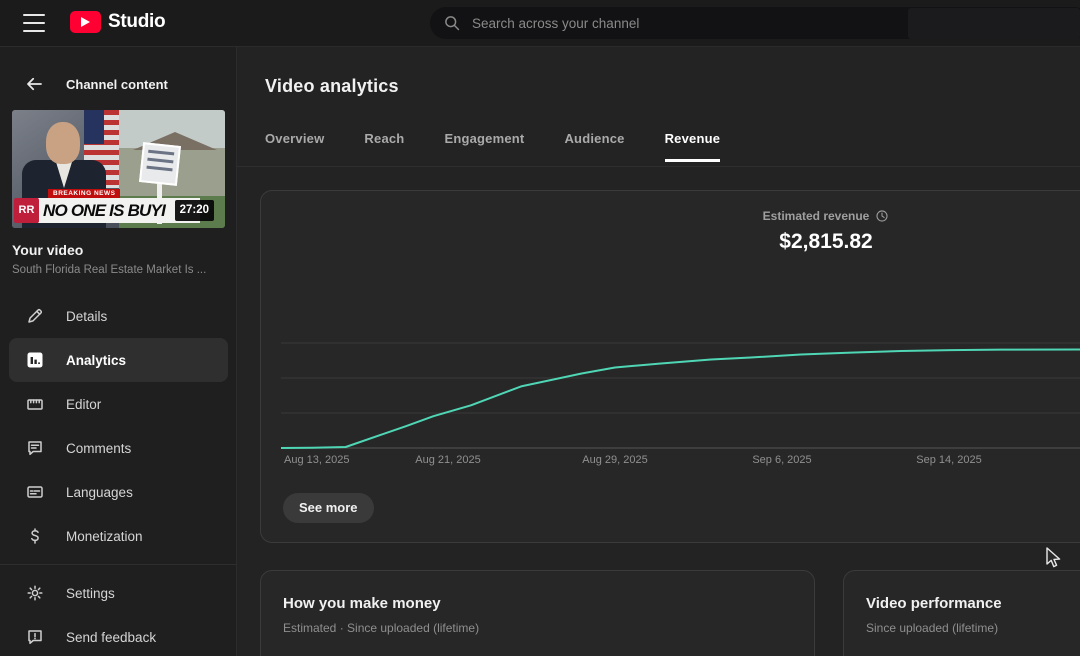 The height and width of the screenshot is (656, 1080). Describe the element at coordinates (692, 146) in the screenshot. I see `tab-revenue: Revenue` at that location.